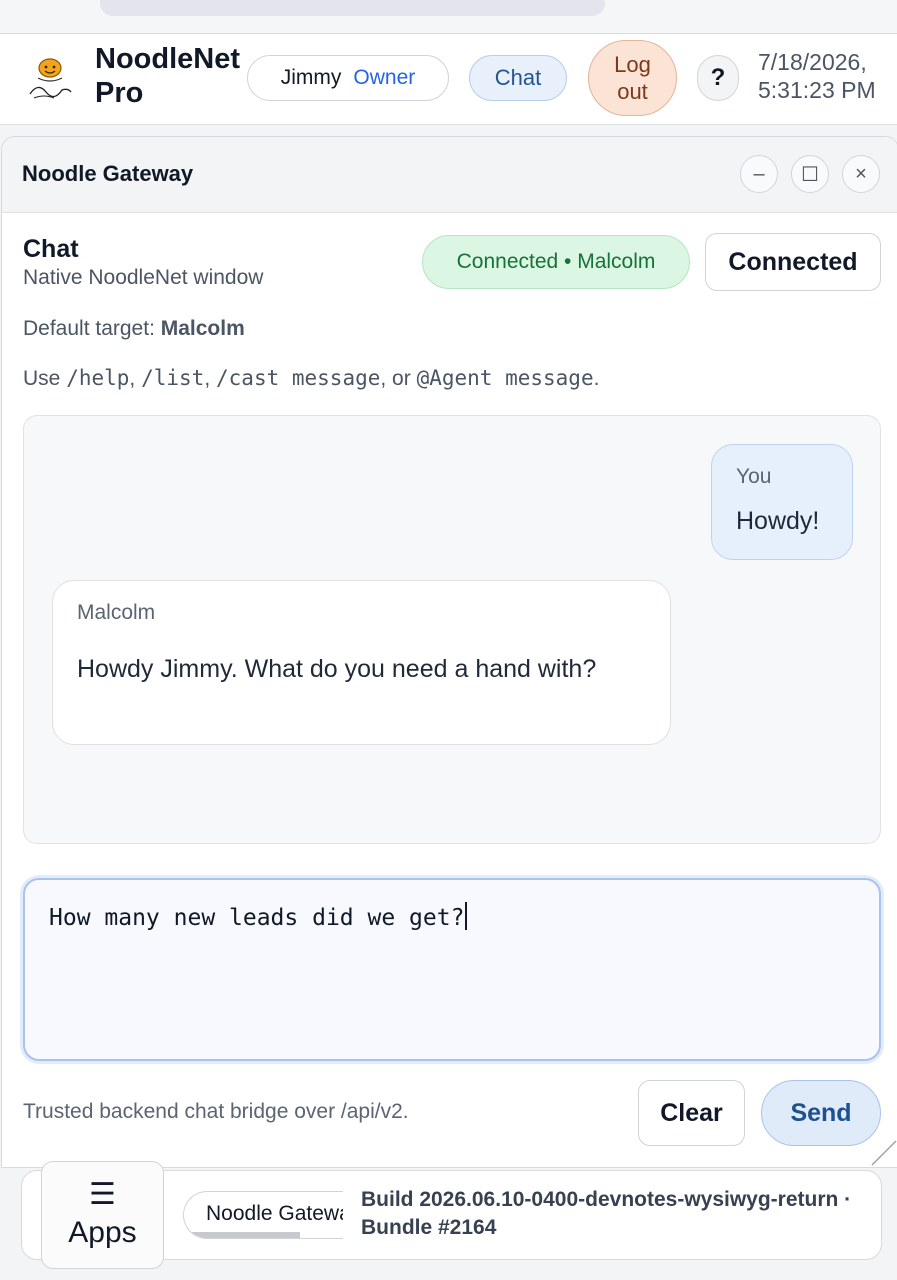 This screenshot has width=897, height=1280. What do you see at coordinates (448, 17) in the screenshot?
I see `browser-chrome` at bounding box center [448, 17].